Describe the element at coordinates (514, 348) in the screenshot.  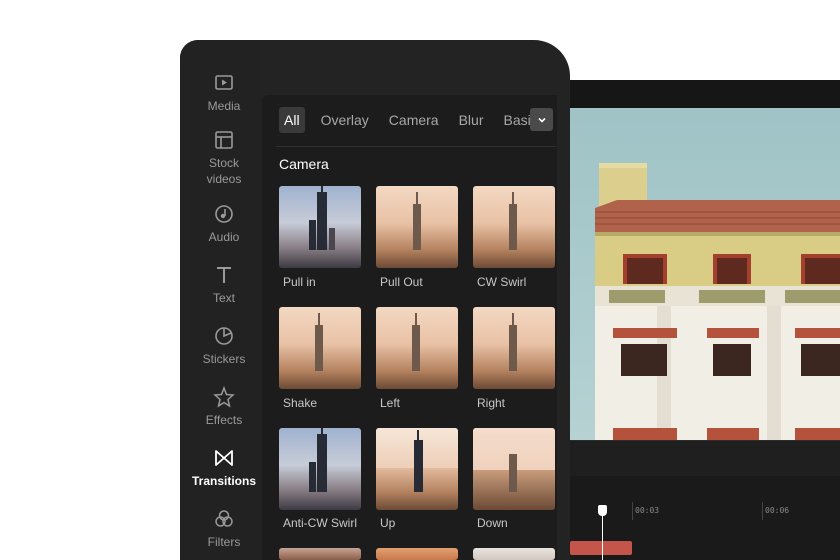
I see `transition-tile-right` at that location.